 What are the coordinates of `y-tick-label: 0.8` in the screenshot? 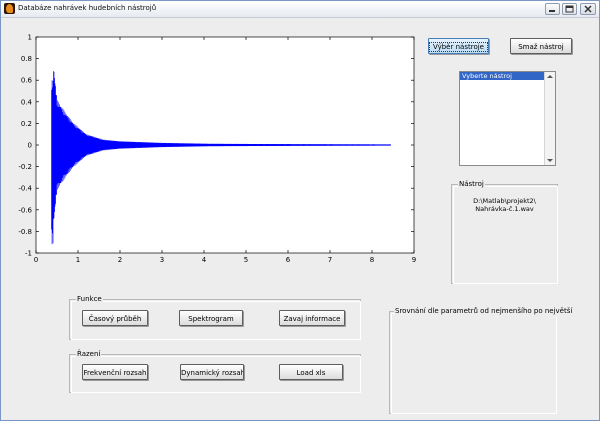 It's located at (26, 59).